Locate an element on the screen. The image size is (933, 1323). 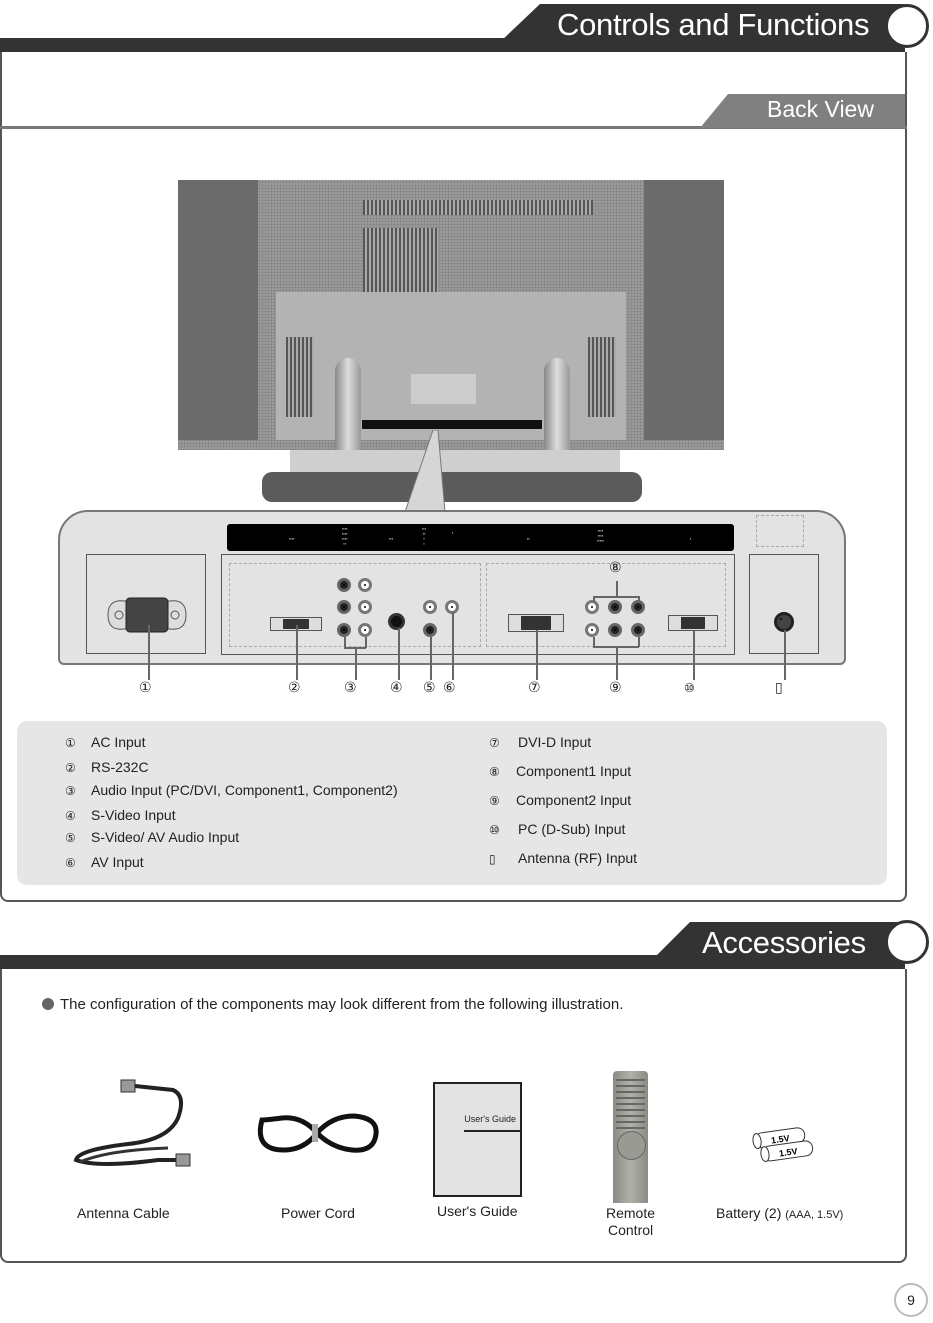
legend-num: ⑨ is located at coordinates (494, 801).